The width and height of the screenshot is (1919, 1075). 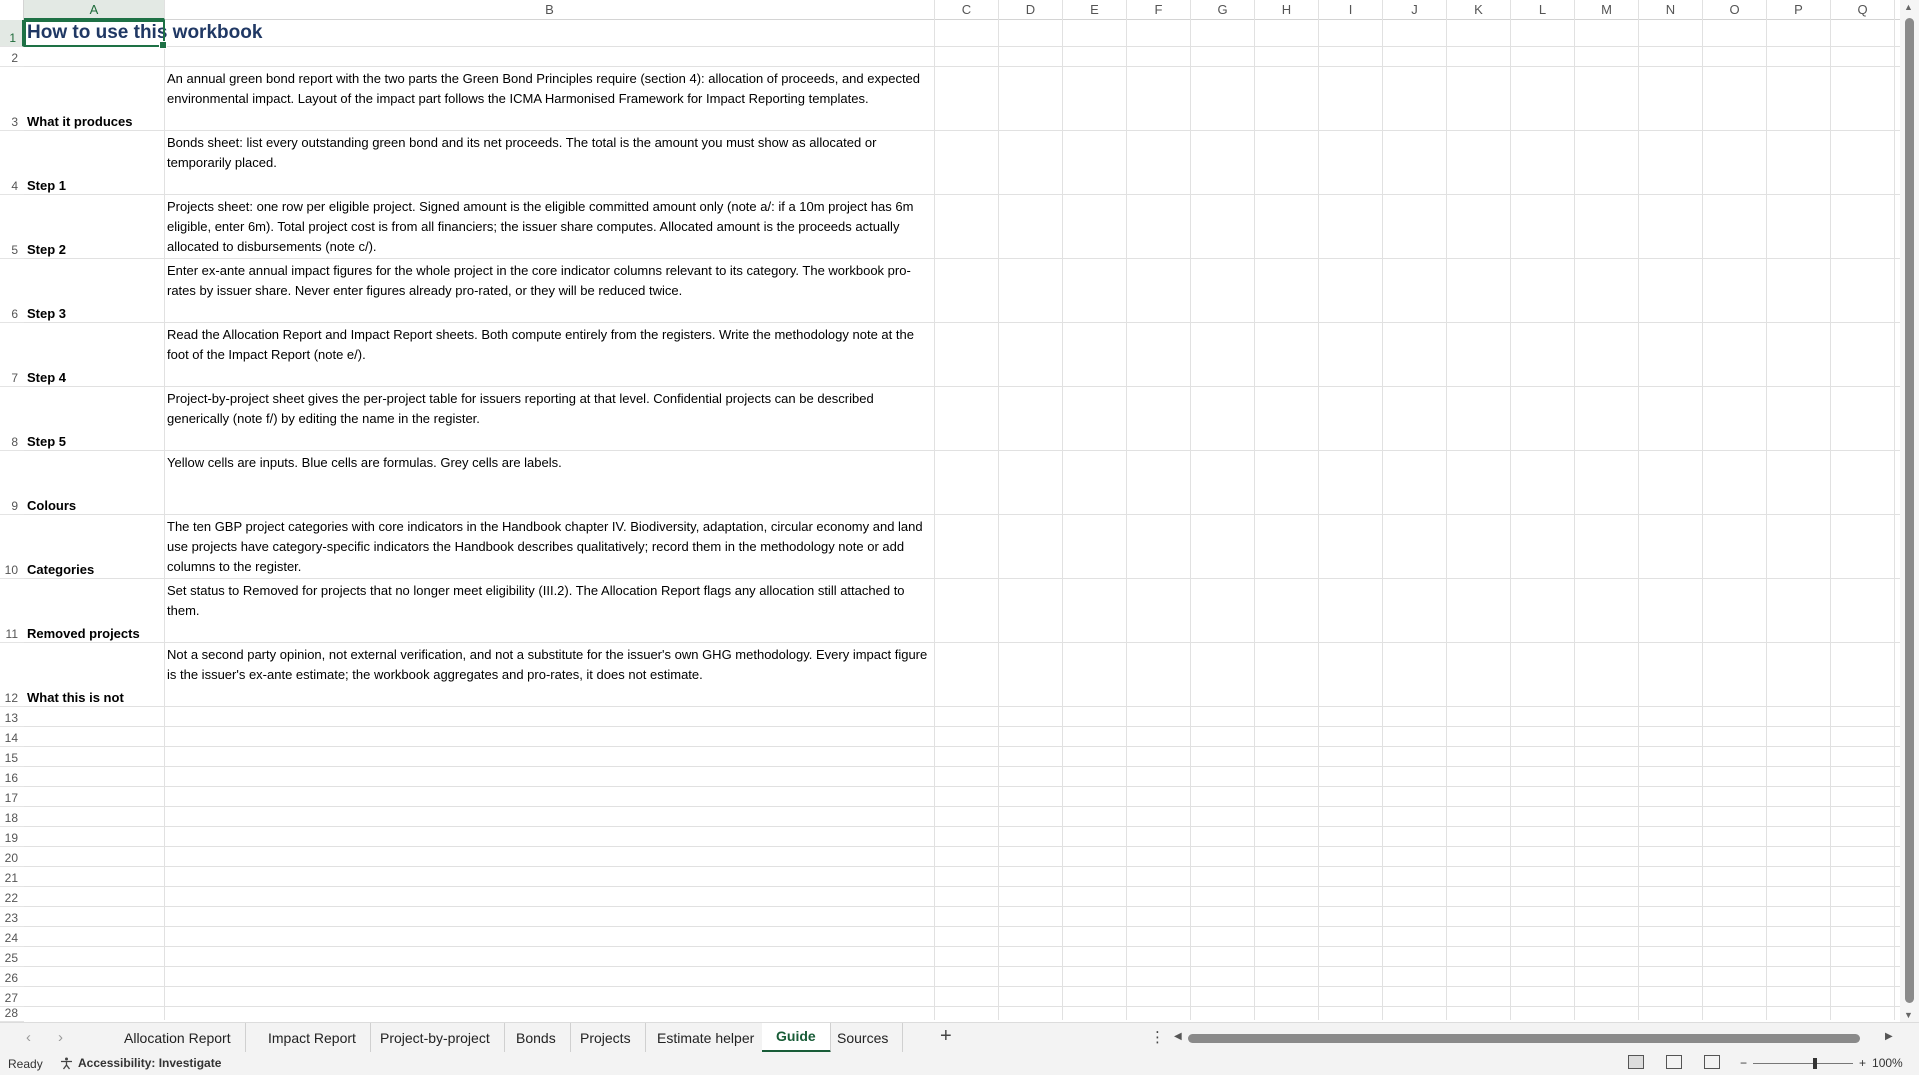 I want to click on row-header-21: 21, so click(x=12, y=877).